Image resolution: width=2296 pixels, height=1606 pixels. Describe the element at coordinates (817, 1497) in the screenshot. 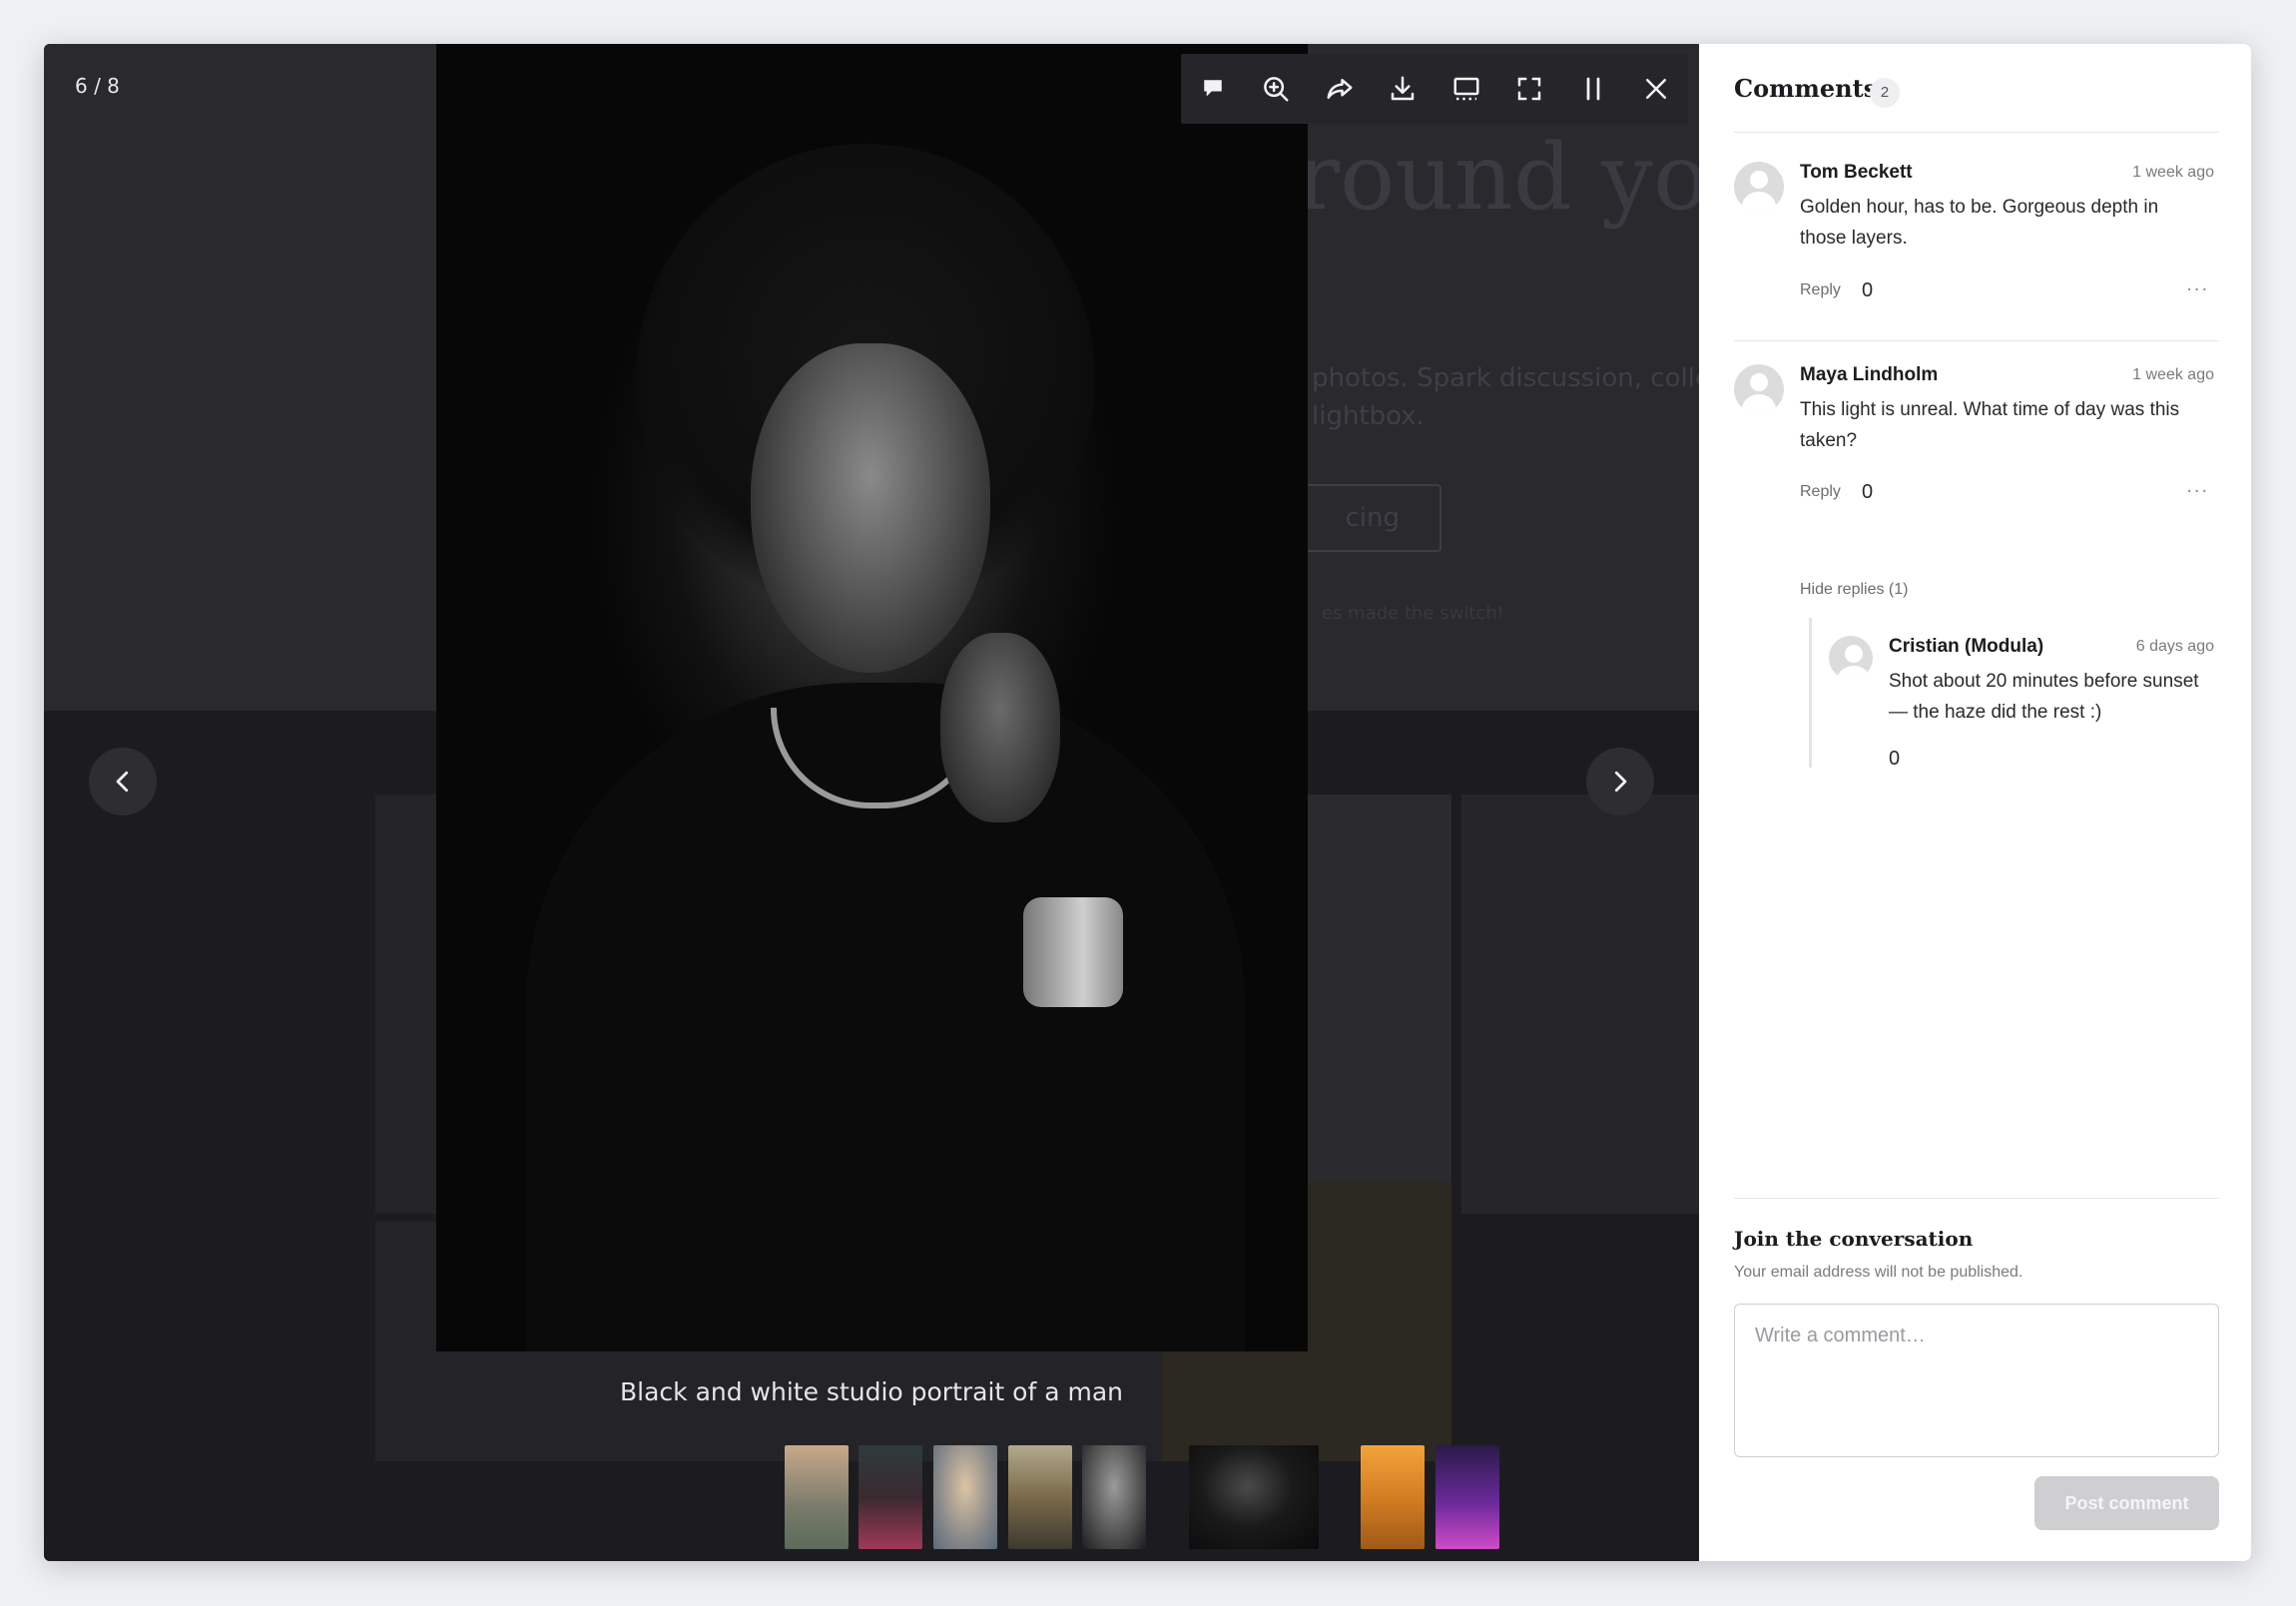

I see `thumb-mountain-sunset` at that location.